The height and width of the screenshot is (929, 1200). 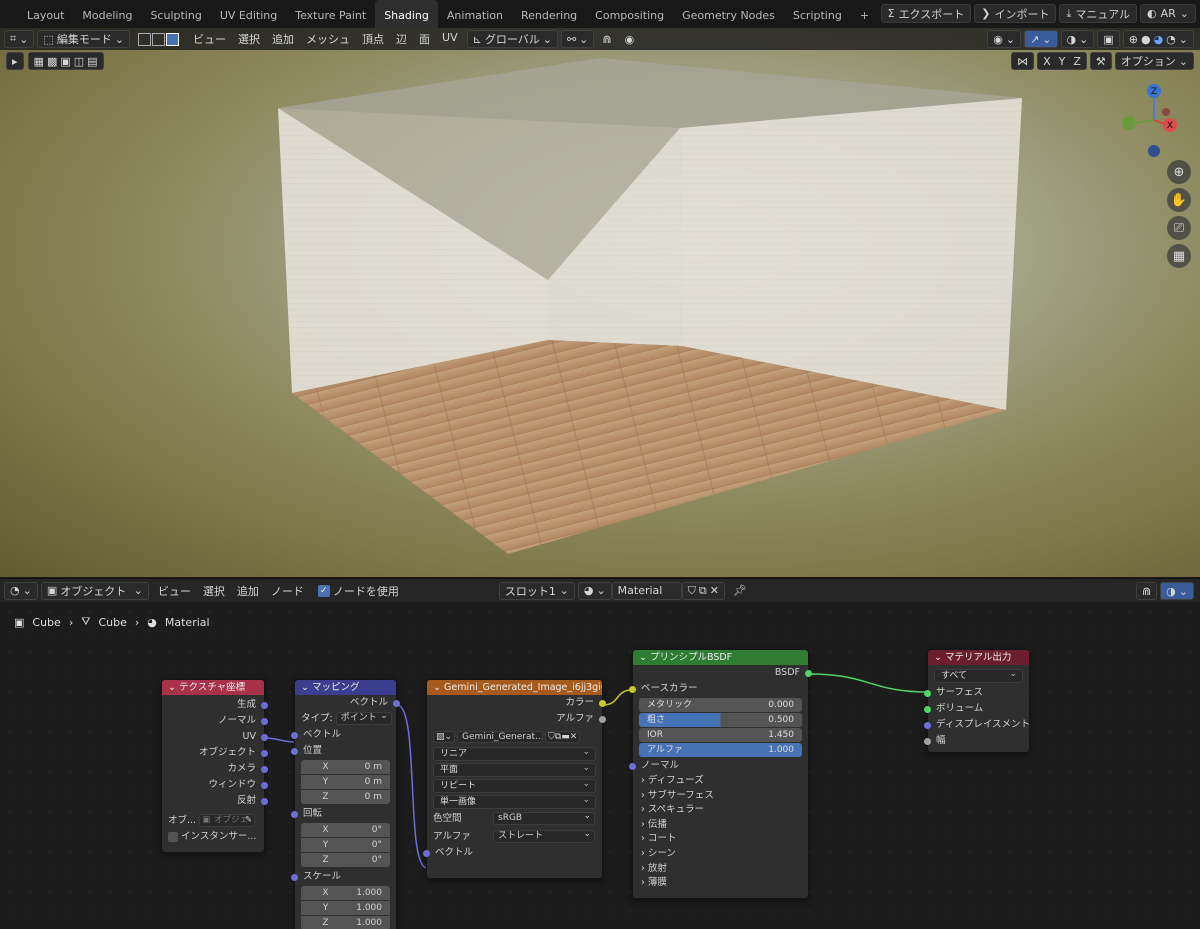 I want to click on overlay-toggle: ◑ ⌄, so click(x=1177, y=591).